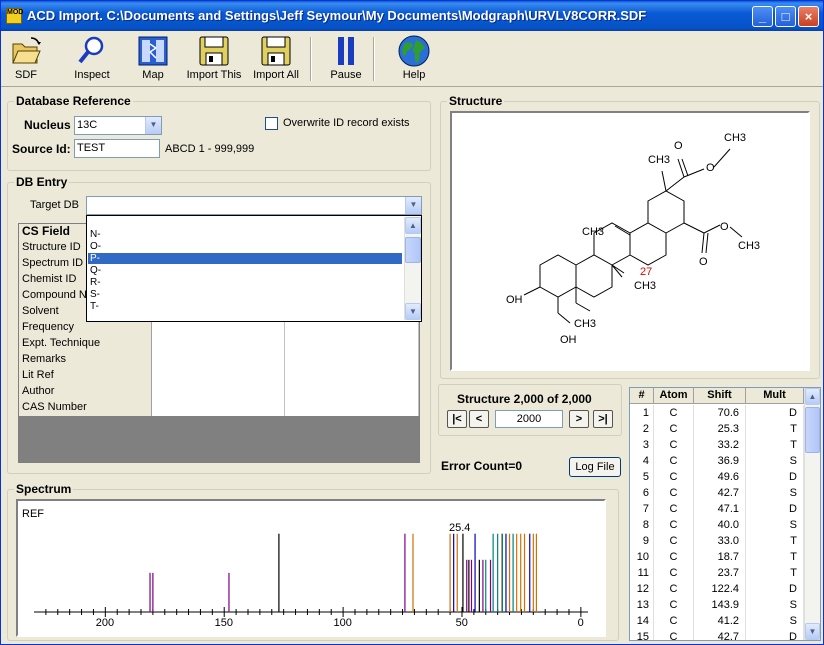 The image size is (824, 645). What do you see at coordinates (457, 419) in the screenshot?
I see `first-record-button: |<` at bounding box center [457, 419].